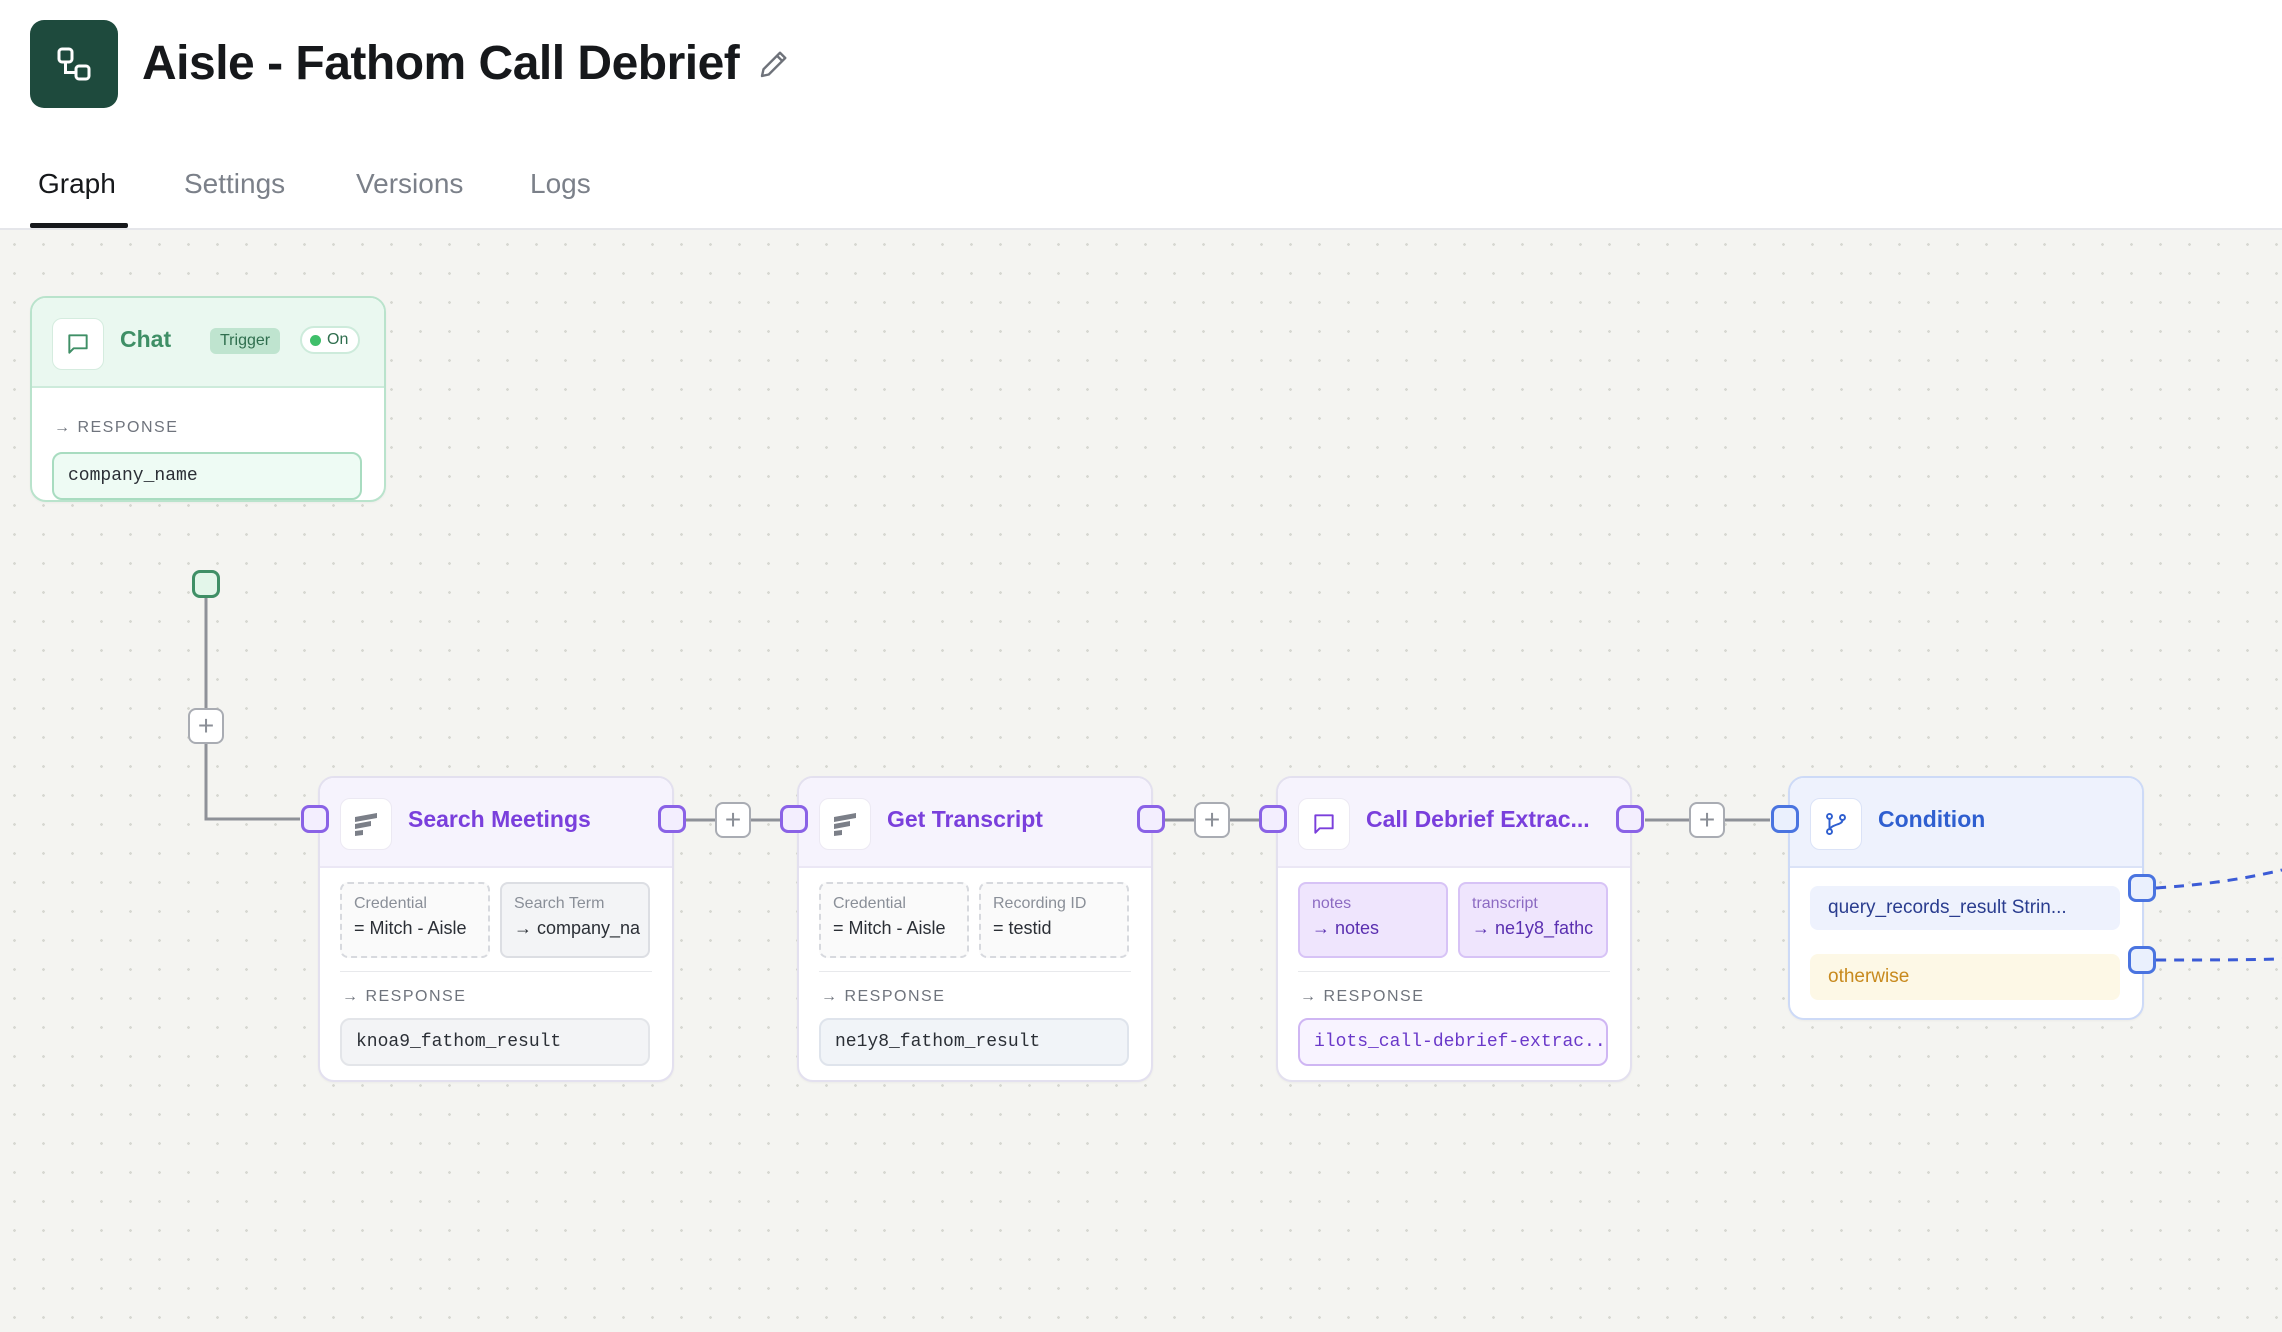 Image resolution: width=2282 pixels, height=1332 pixels. Describe the element at coordinates (2142, 888) in the screenshot. I see `condition-branch-port` at that location.